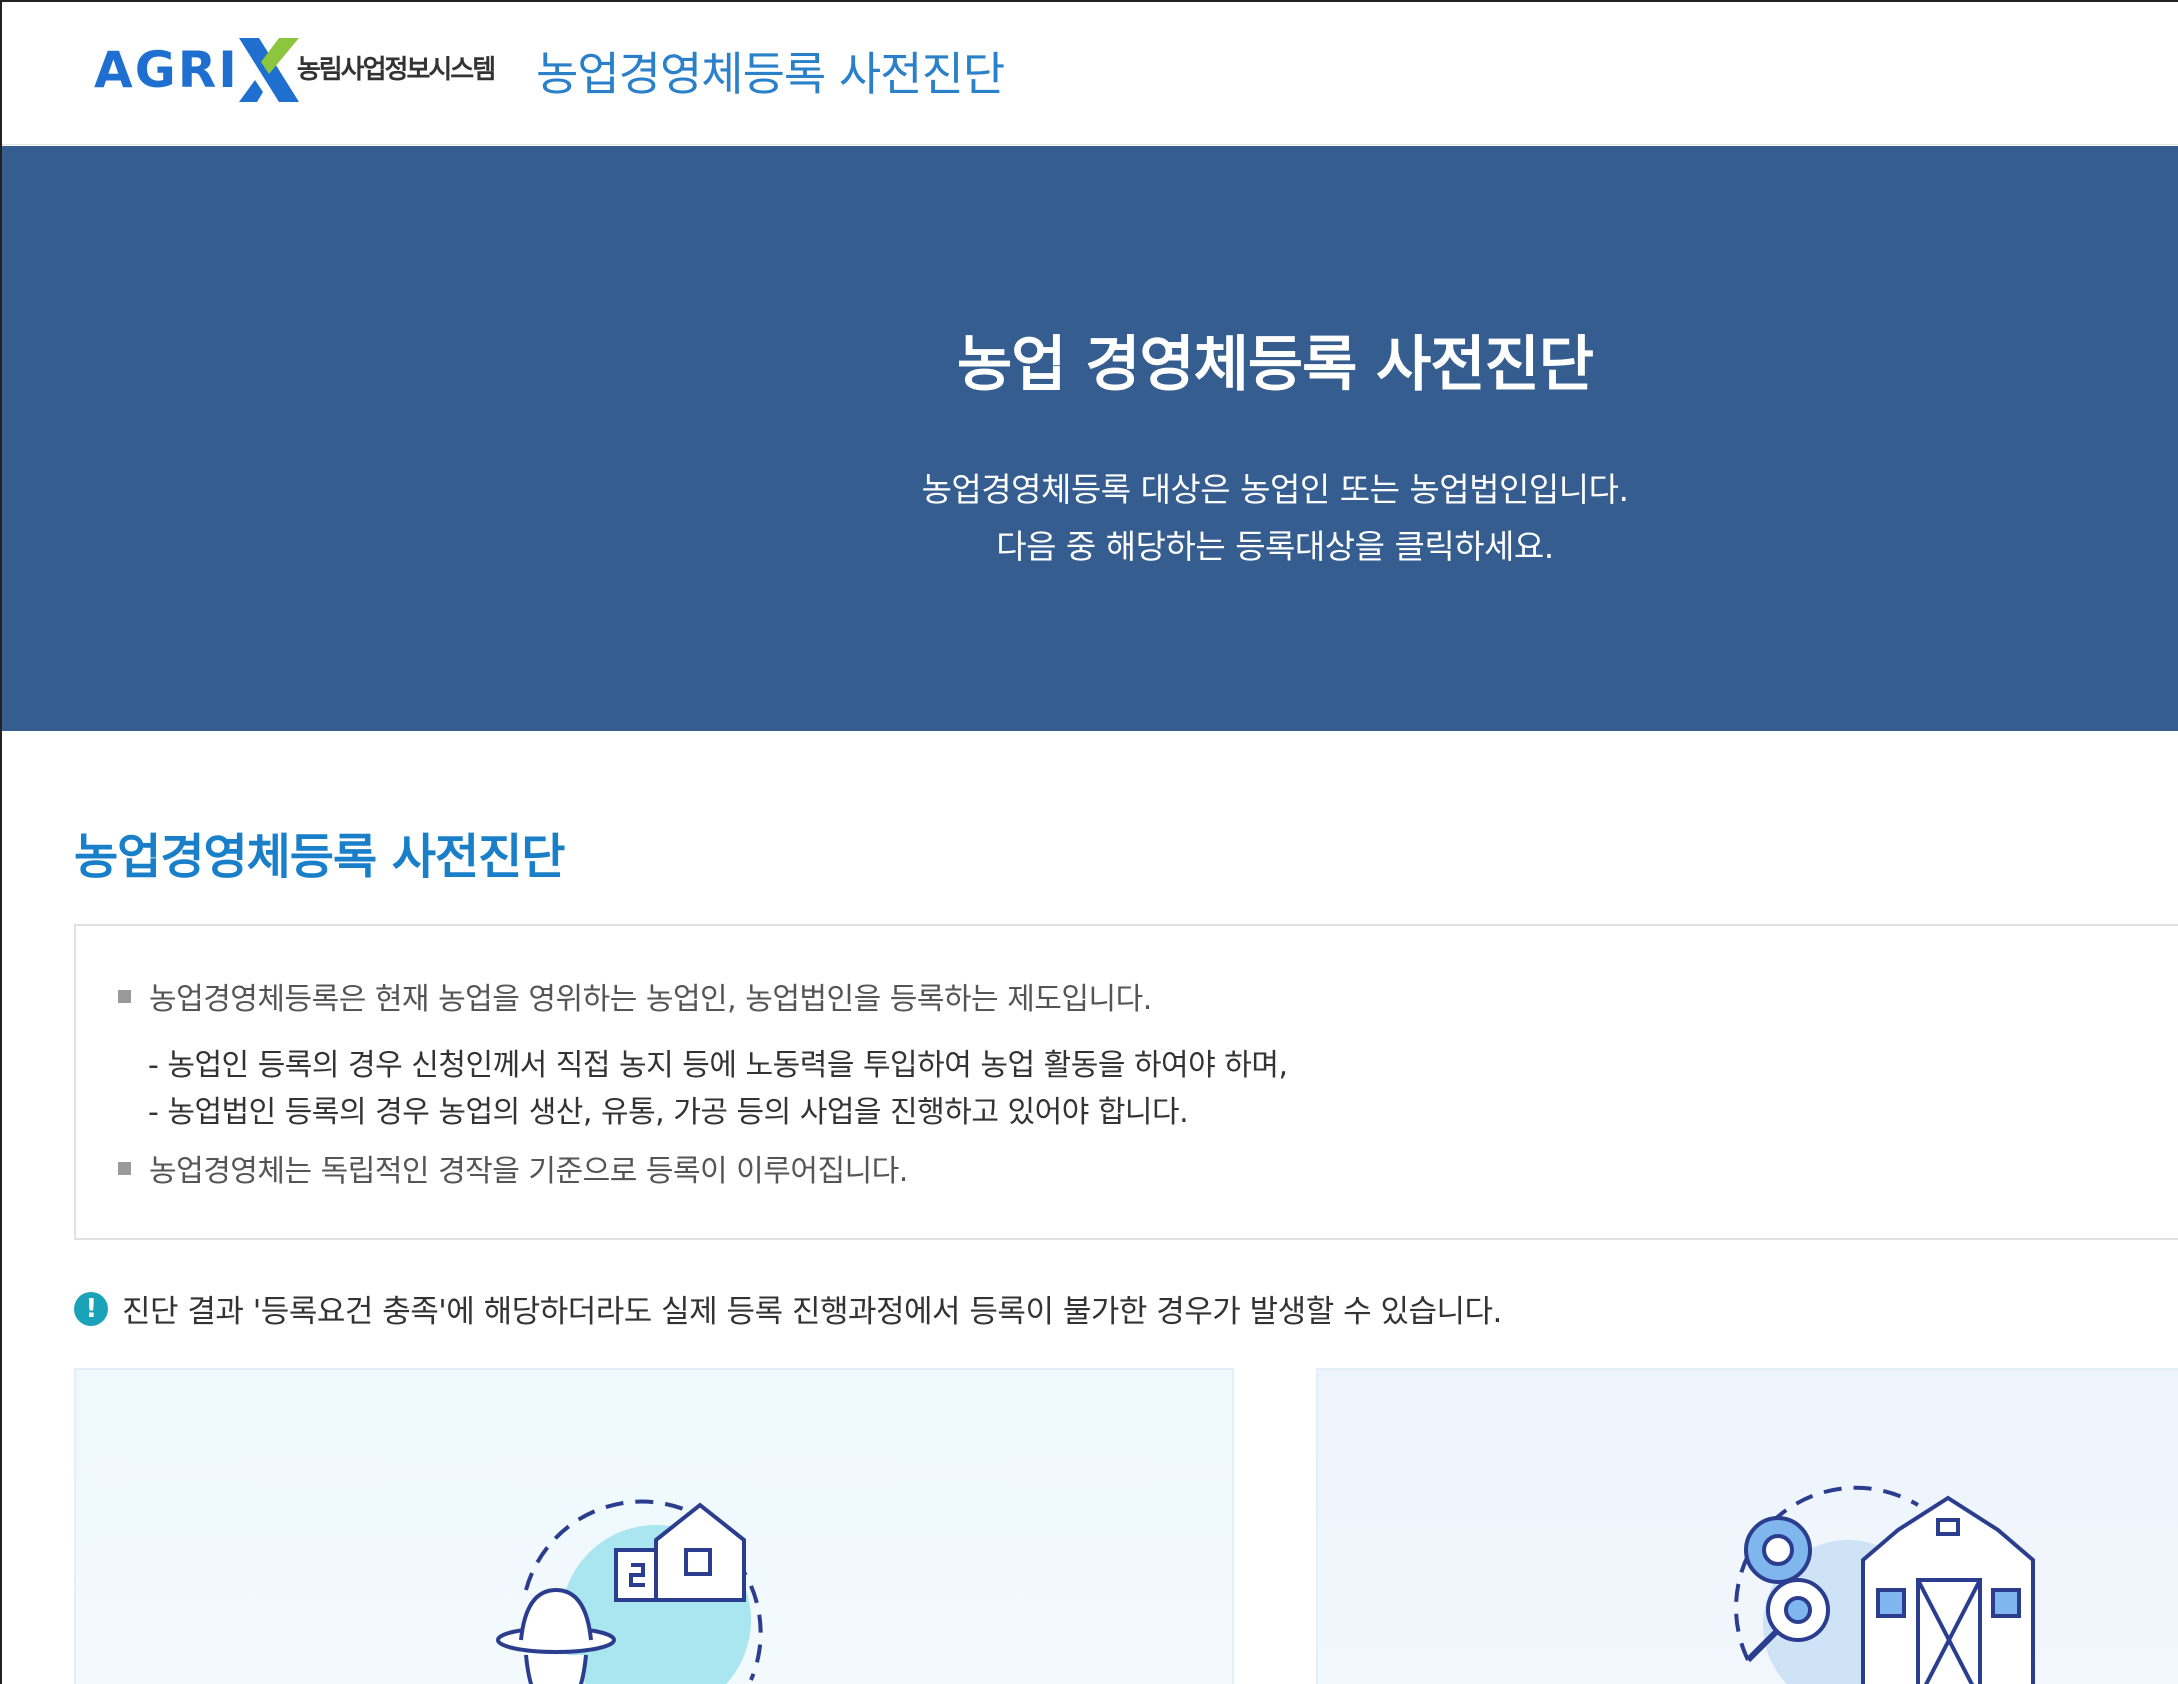 The image size is (2178, 1684). Describe the element at coordinates (770, 71) in the screenshot. I see `header-title: 농업경영체등록 사전진단` at that location.